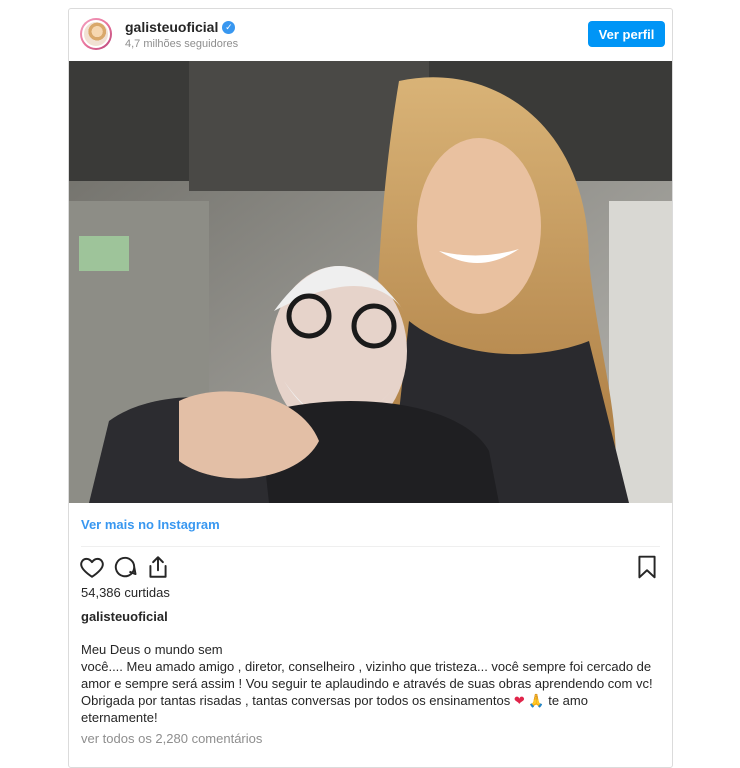 The height and width of the screenshot is (768, 740). I want to click on view-more-on-instagram-link: Ver mais no Instagram, so click(150, 524).